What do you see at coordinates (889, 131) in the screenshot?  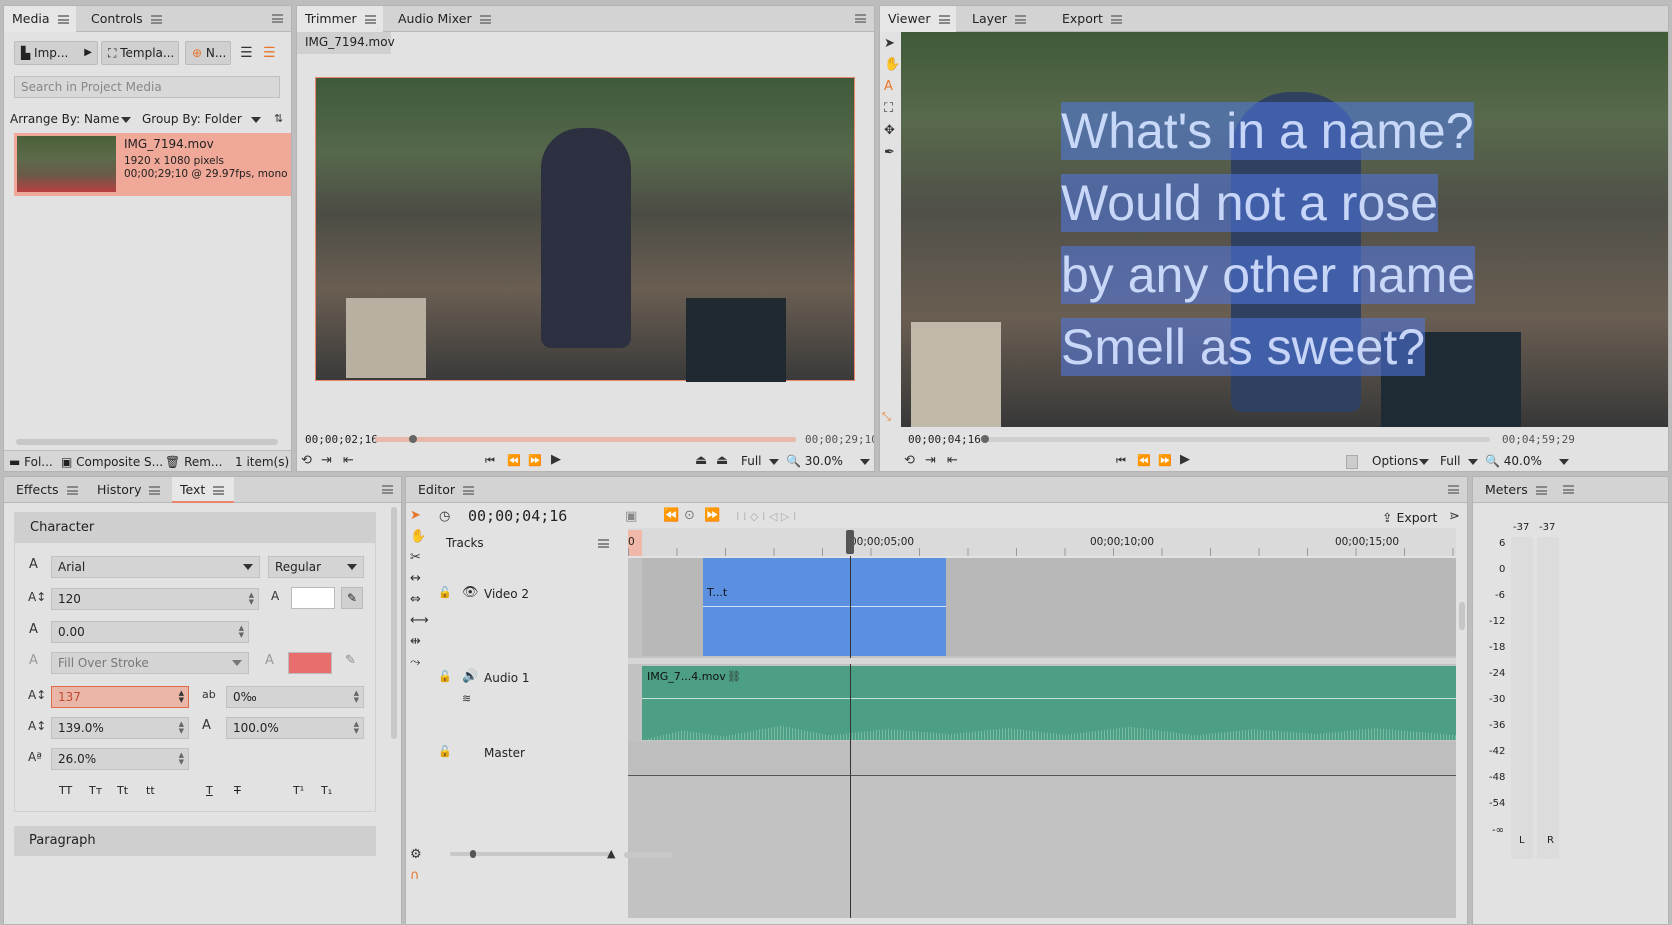 I see `anchor-icon: ✥` at bounding box center [889, 131].